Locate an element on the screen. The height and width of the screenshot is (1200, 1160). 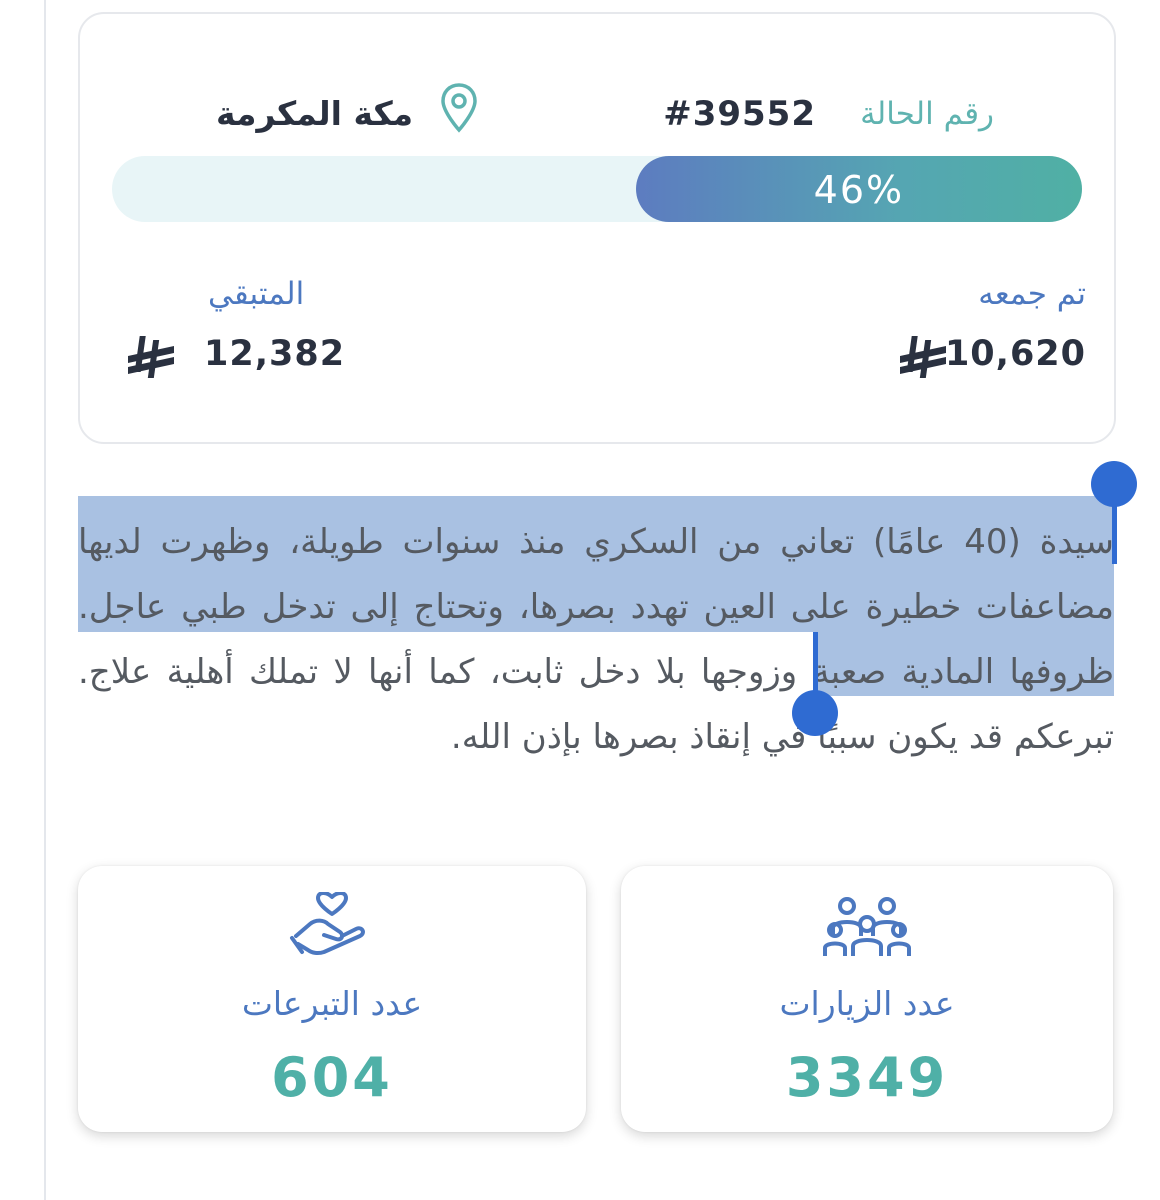
progress-bar: 46% is located at coordinates (597, 189).